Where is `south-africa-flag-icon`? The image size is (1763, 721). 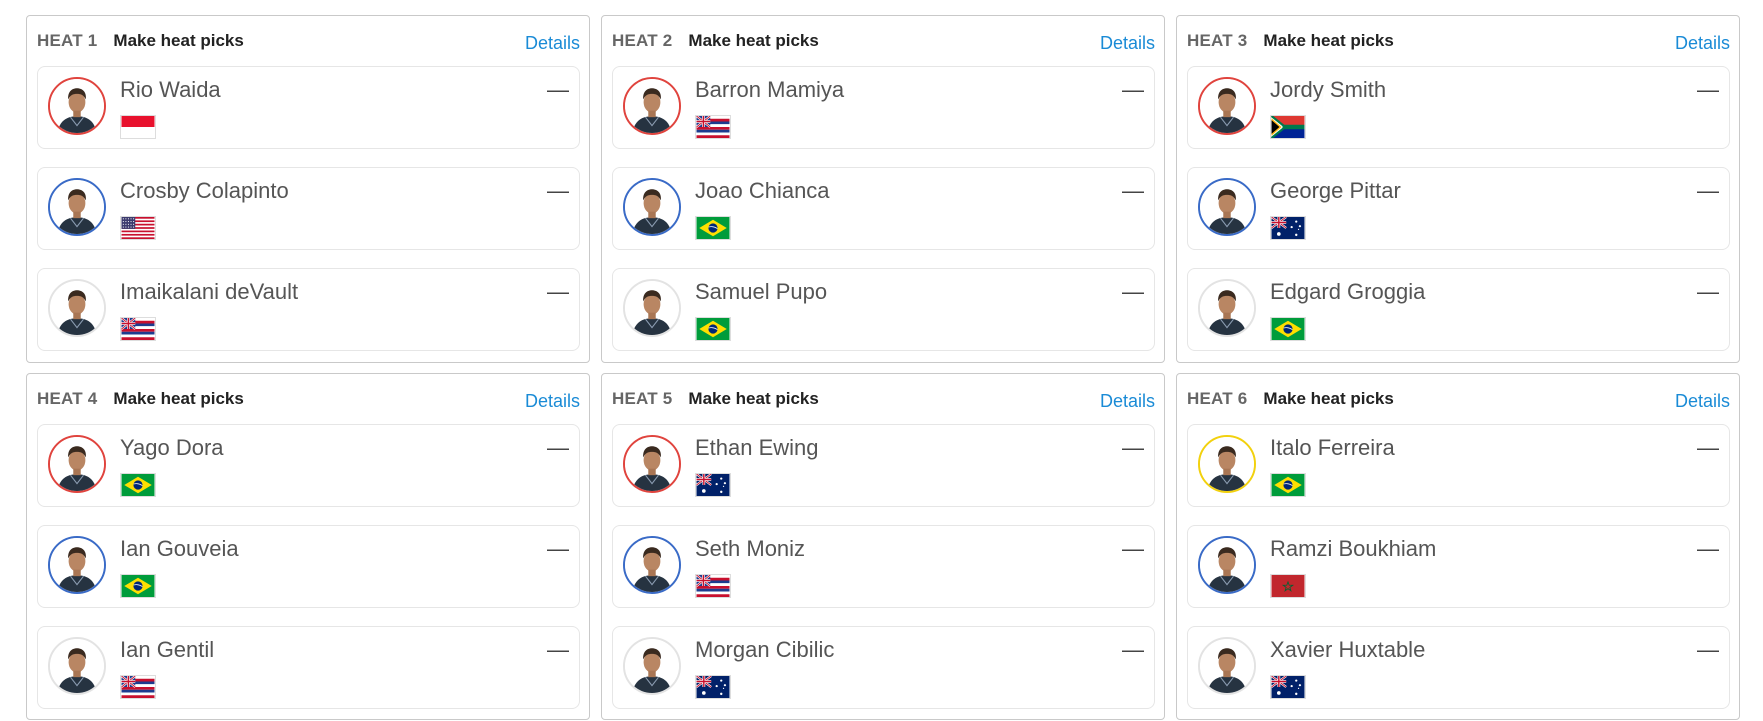 south-africa-flag-icon is located at coordinates (1288, 127).